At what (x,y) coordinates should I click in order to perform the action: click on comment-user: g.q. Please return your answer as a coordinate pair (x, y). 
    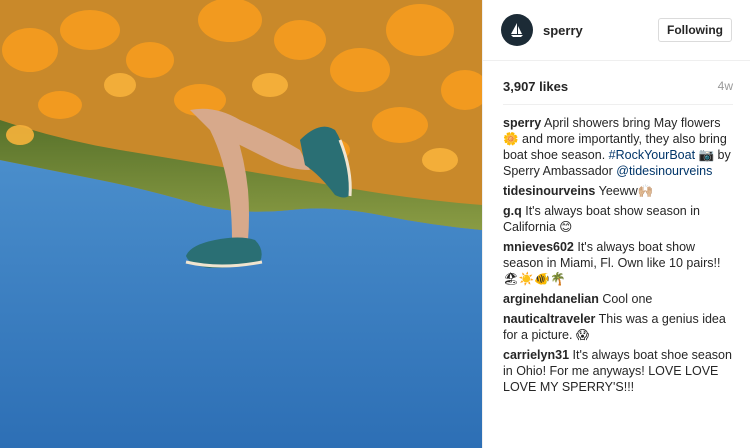
    Looking at the image, I should click on (512, 211).